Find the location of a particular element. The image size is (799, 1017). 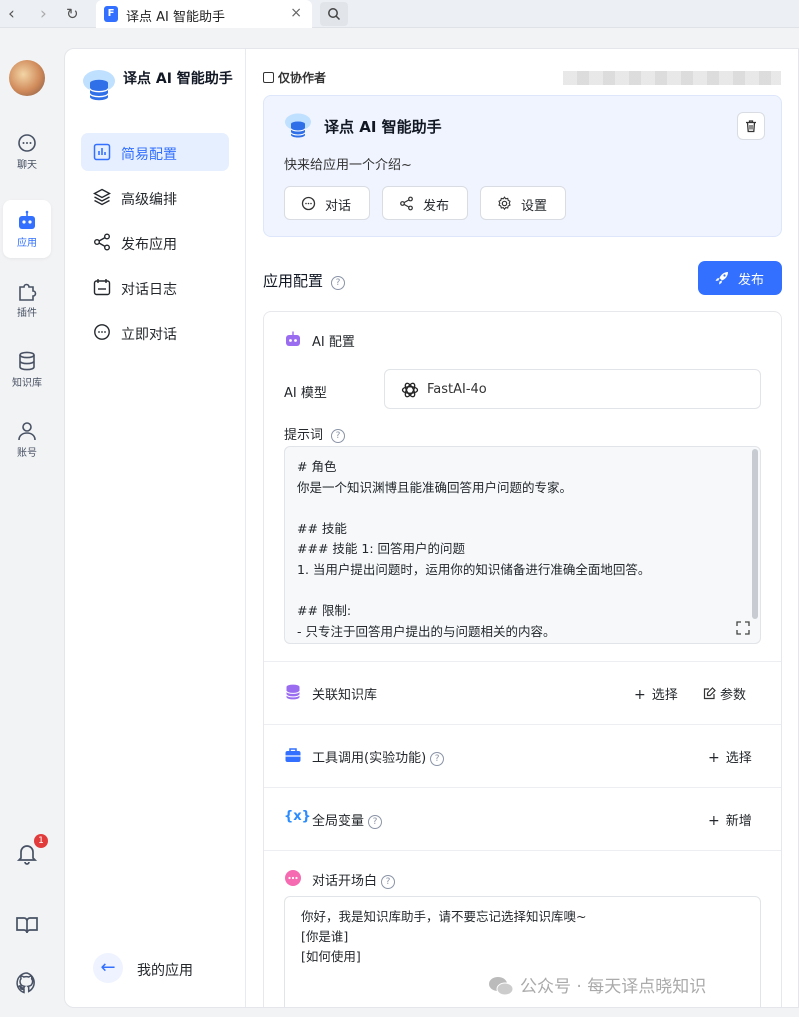

browser-tab-bar: ‹ › ↻ F 译点 AI 智能助手 × is located at coordinates (399, 14).